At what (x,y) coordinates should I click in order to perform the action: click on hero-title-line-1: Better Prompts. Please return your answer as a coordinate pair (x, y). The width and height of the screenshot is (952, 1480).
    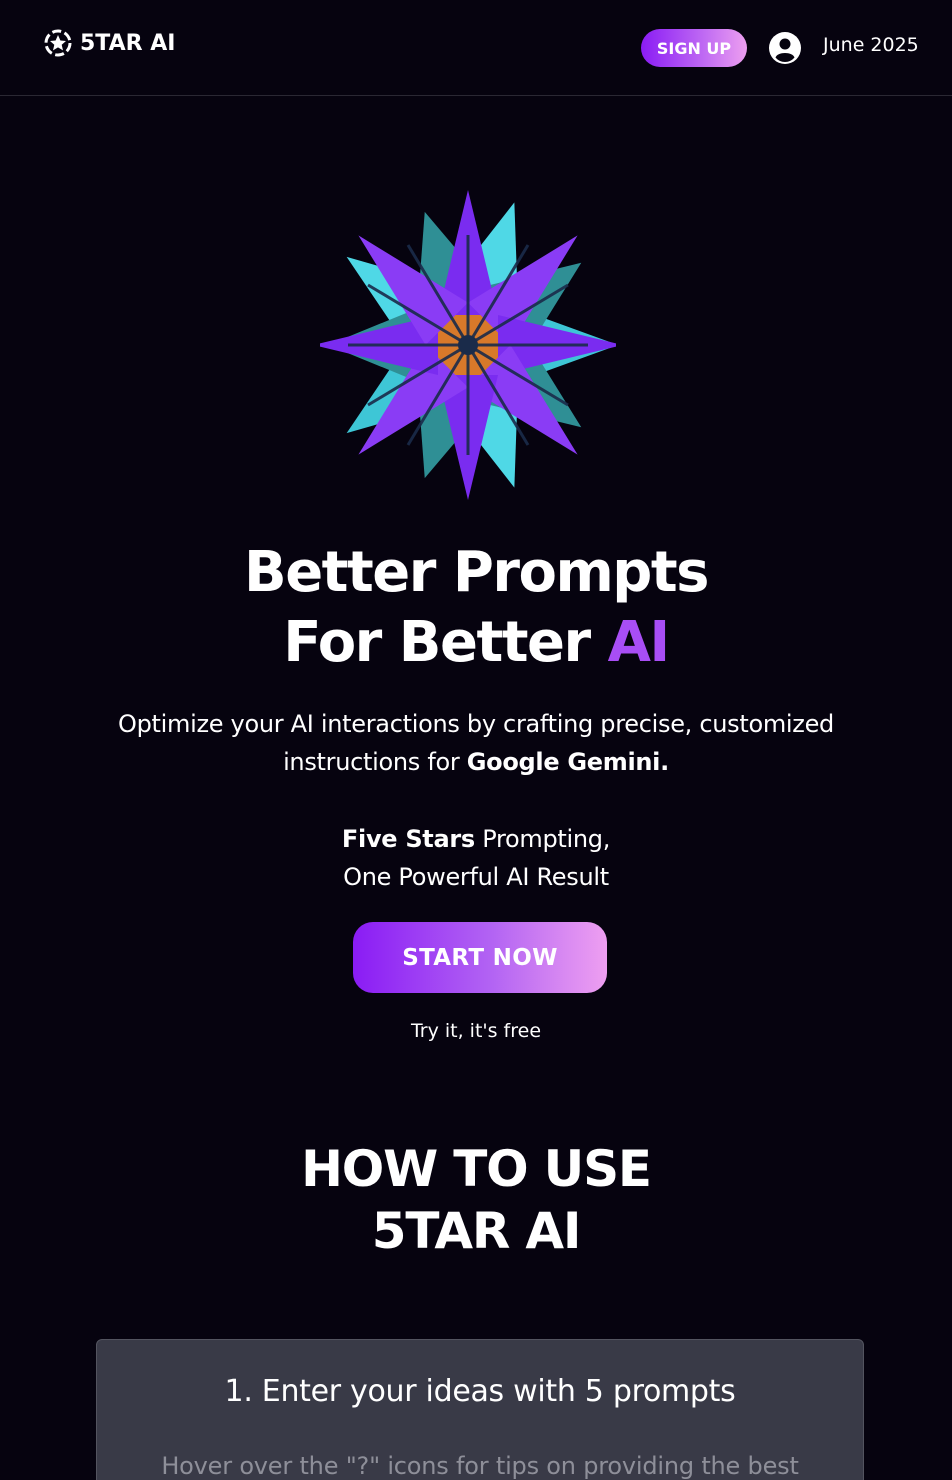
    Looking at the image, I should click on (476, 572).